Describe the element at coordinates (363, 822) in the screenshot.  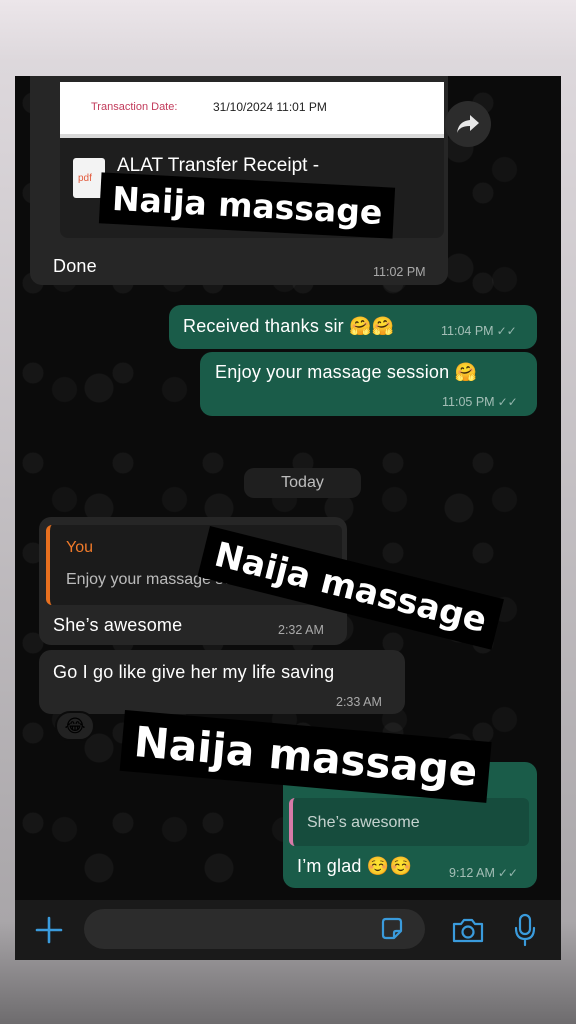
I see `quote-text: She’s awesome` at that location.